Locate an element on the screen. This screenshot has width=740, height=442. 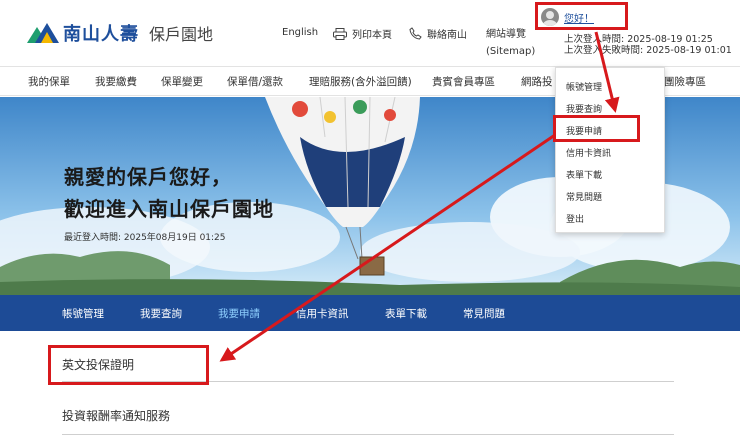
nanshan-logo: 南山人壽 保戶園地 is located at coordinates (120, 33).